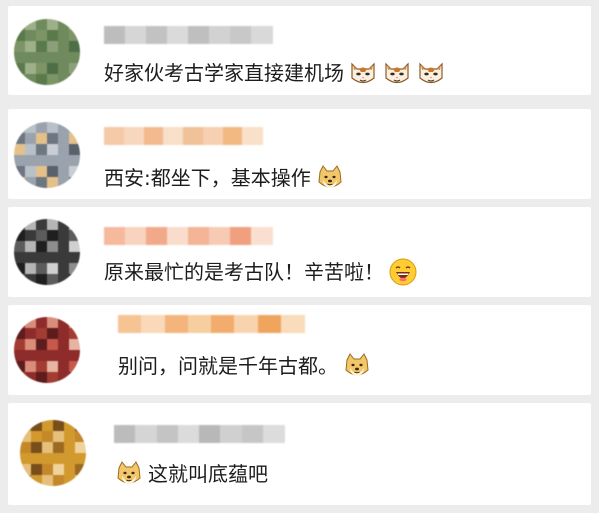 This screenshot has width=599, height=513. Describe the element at coordinates (224, 73) in the screenshot. I see `comment-text: 好家伙考古学家直接建机场` at that location.